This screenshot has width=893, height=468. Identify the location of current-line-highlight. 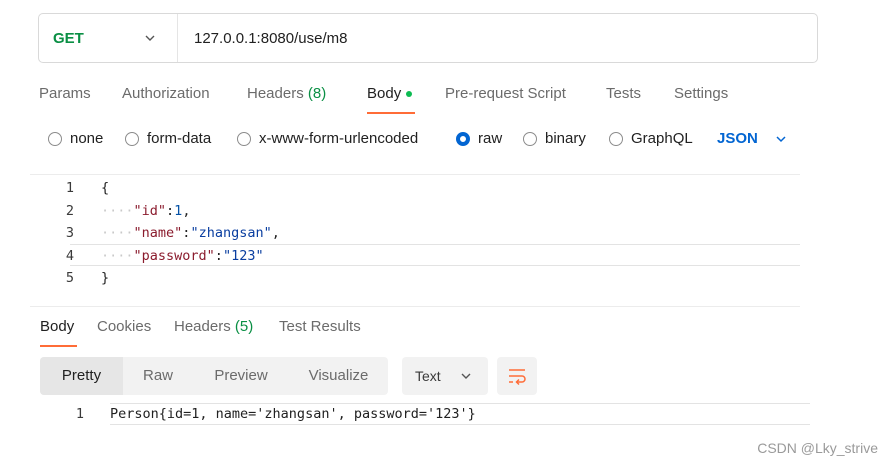
(435, 255).